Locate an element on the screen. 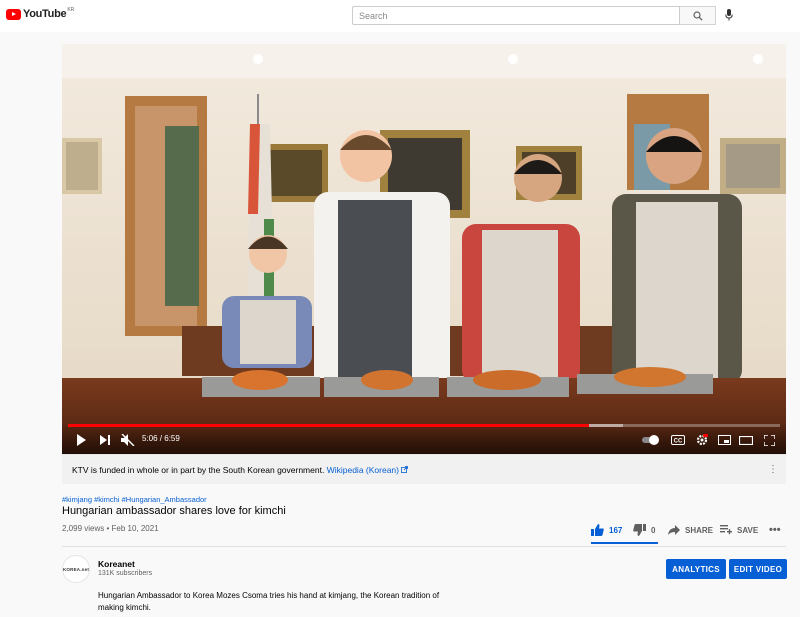  thumbs-down-icon is located at coordinates (639, 530).